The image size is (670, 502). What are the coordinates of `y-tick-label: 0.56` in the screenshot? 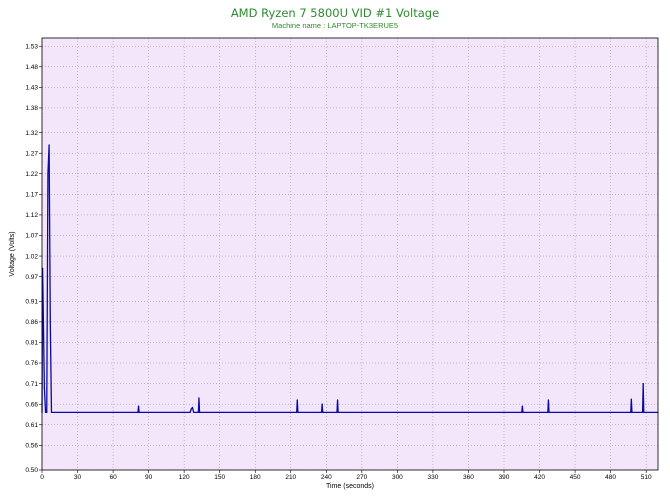 It's located at (31, 446).